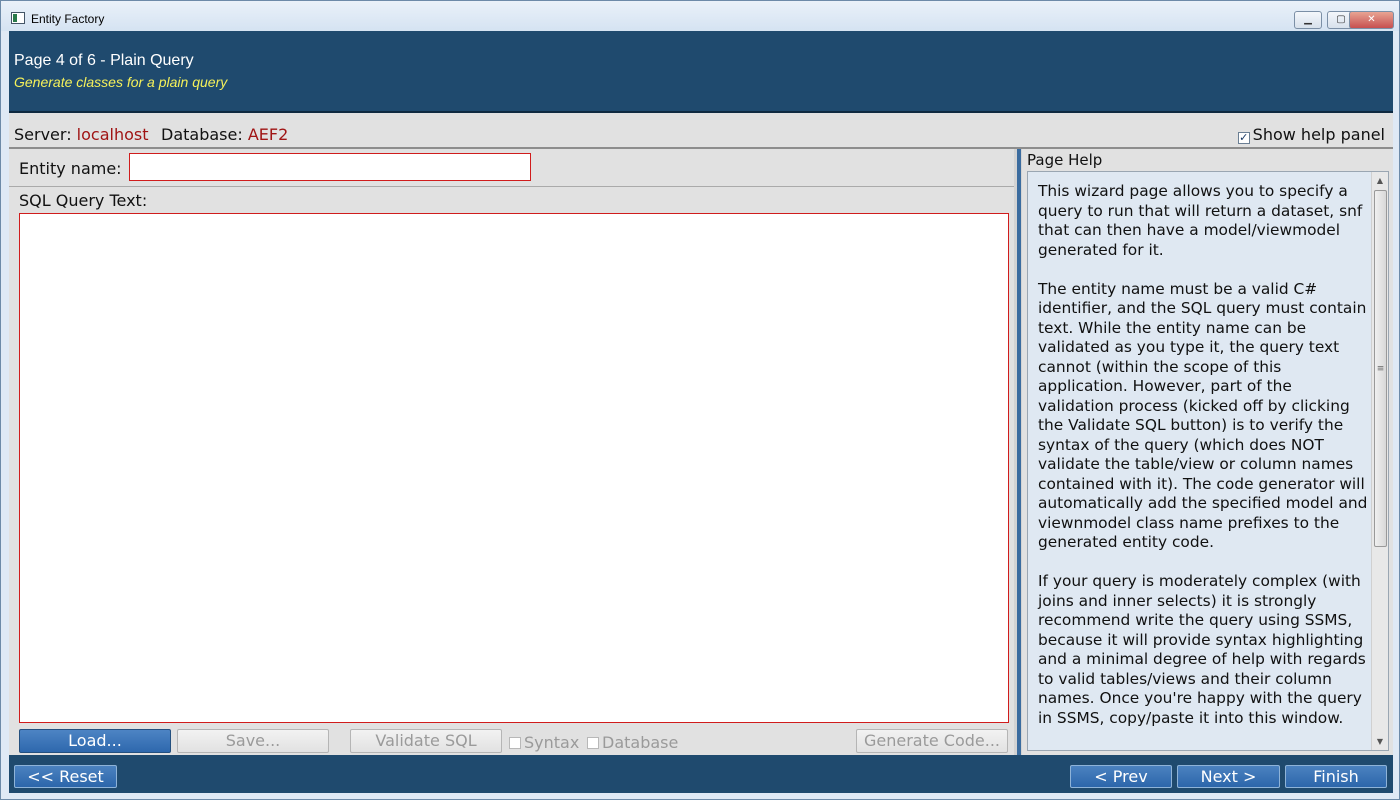 The height and width of the screenshot is (800, 1400). What do you see at coordinates (1318, 134) in the screenshot?
I see `show-help-label: Show help panel` at bounding box center [1318, 134].